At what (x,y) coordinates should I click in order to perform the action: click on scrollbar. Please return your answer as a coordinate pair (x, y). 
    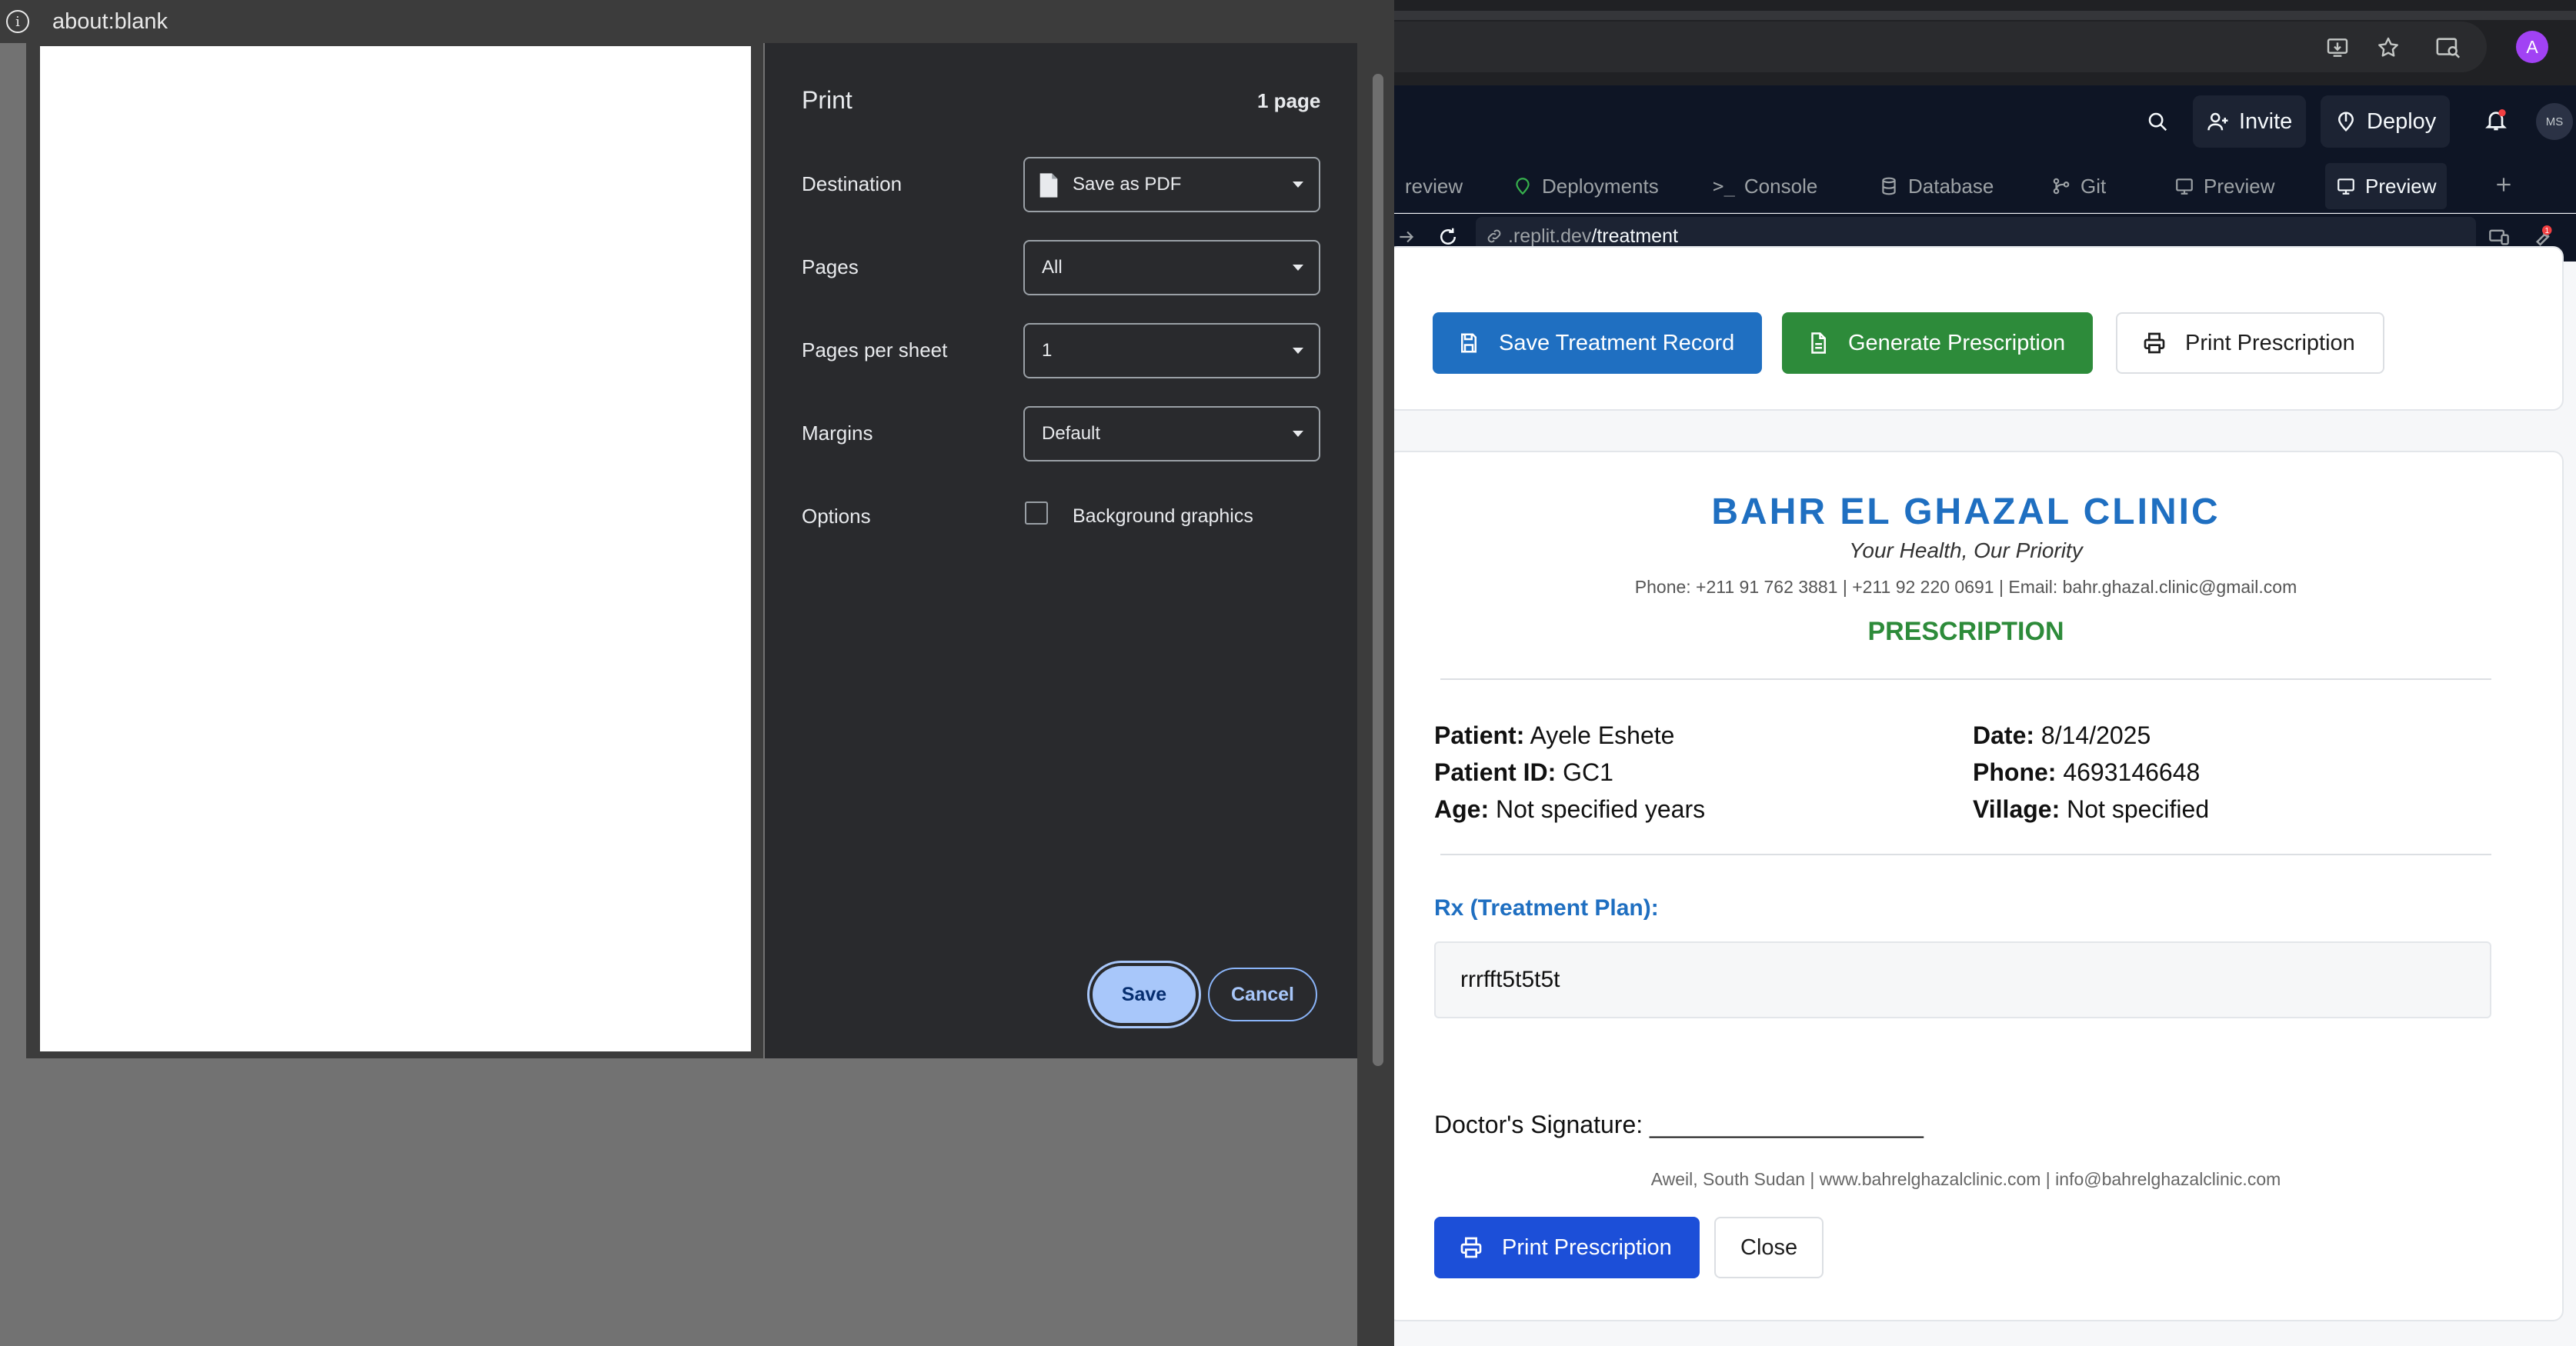
    Looking at the image, I should click on (1376, 694).